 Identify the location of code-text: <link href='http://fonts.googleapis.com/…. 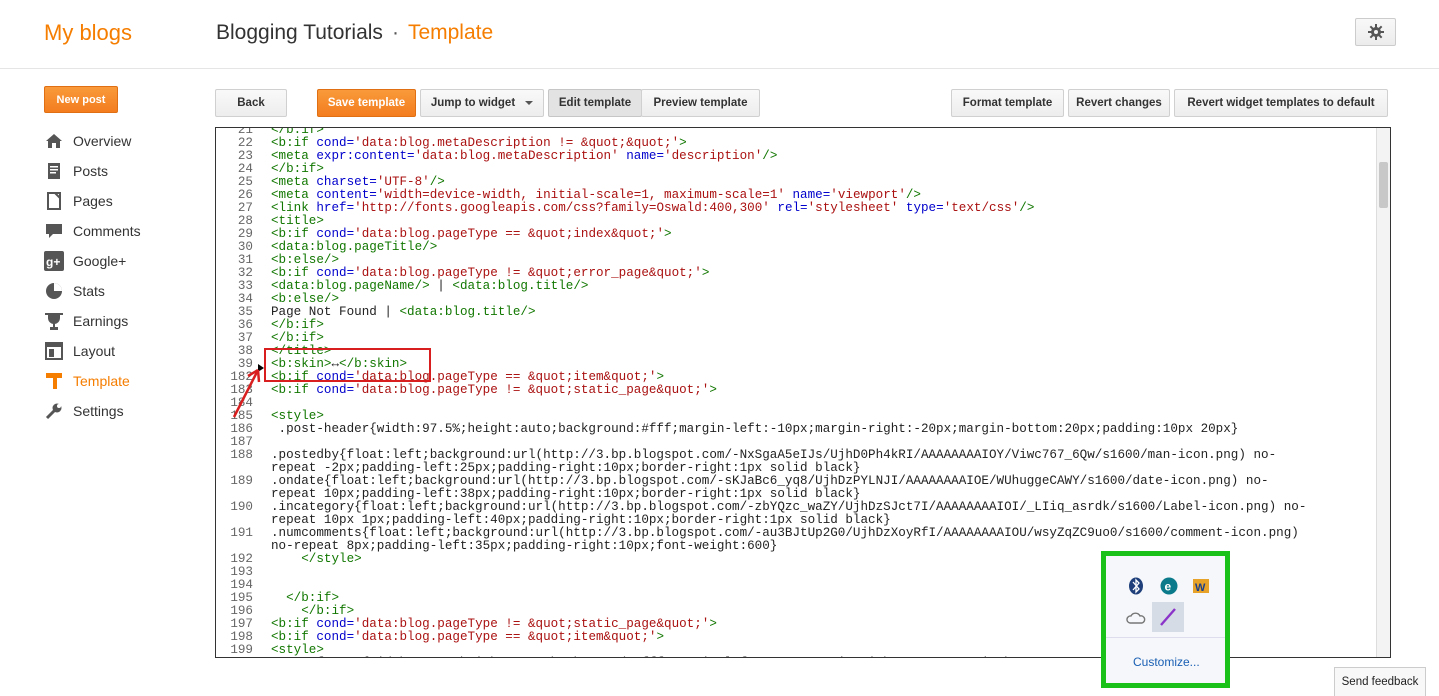
(652, 208).